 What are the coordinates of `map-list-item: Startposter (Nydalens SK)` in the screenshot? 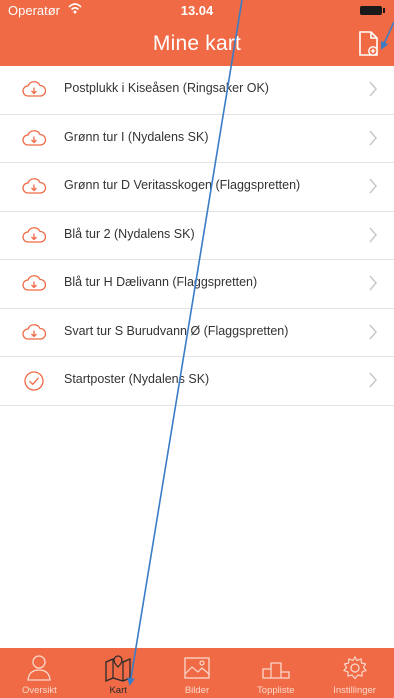 It's located at (197, 381).